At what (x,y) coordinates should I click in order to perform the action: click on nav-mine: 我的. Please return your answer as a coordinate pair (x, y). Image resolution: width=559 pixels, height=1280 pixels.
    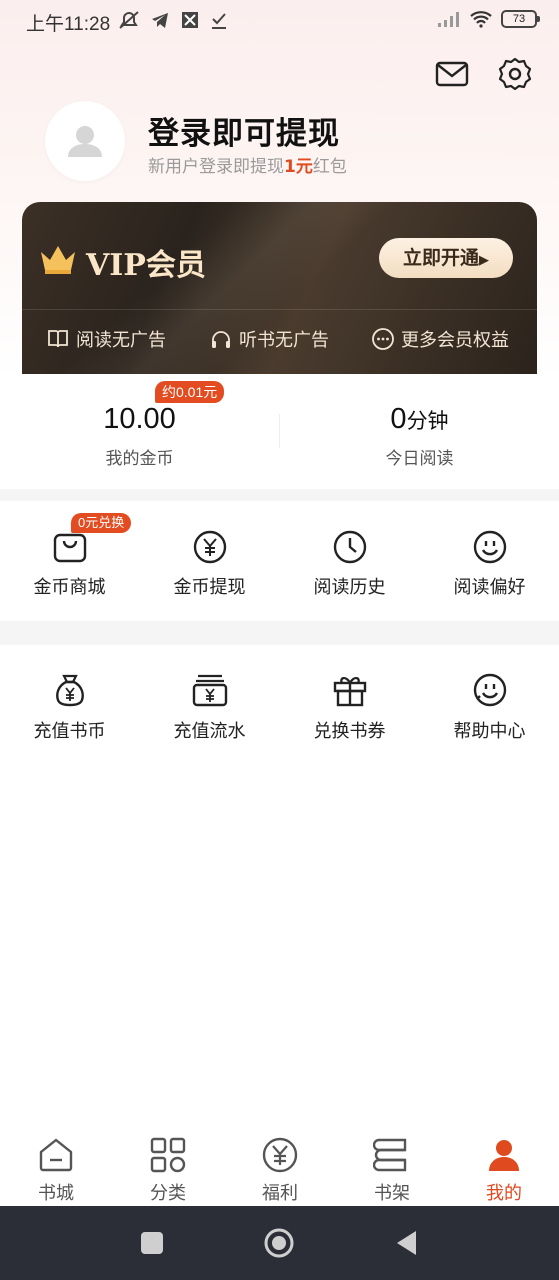
    Looking at the image, I should click on (503, 1167).